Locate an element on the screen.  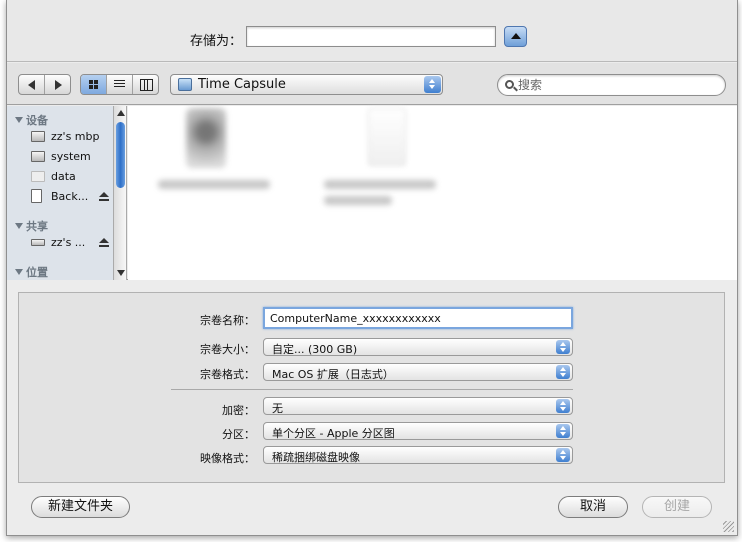
volume-format-label: 宗卷格式： is located at coordinates (227, 374).